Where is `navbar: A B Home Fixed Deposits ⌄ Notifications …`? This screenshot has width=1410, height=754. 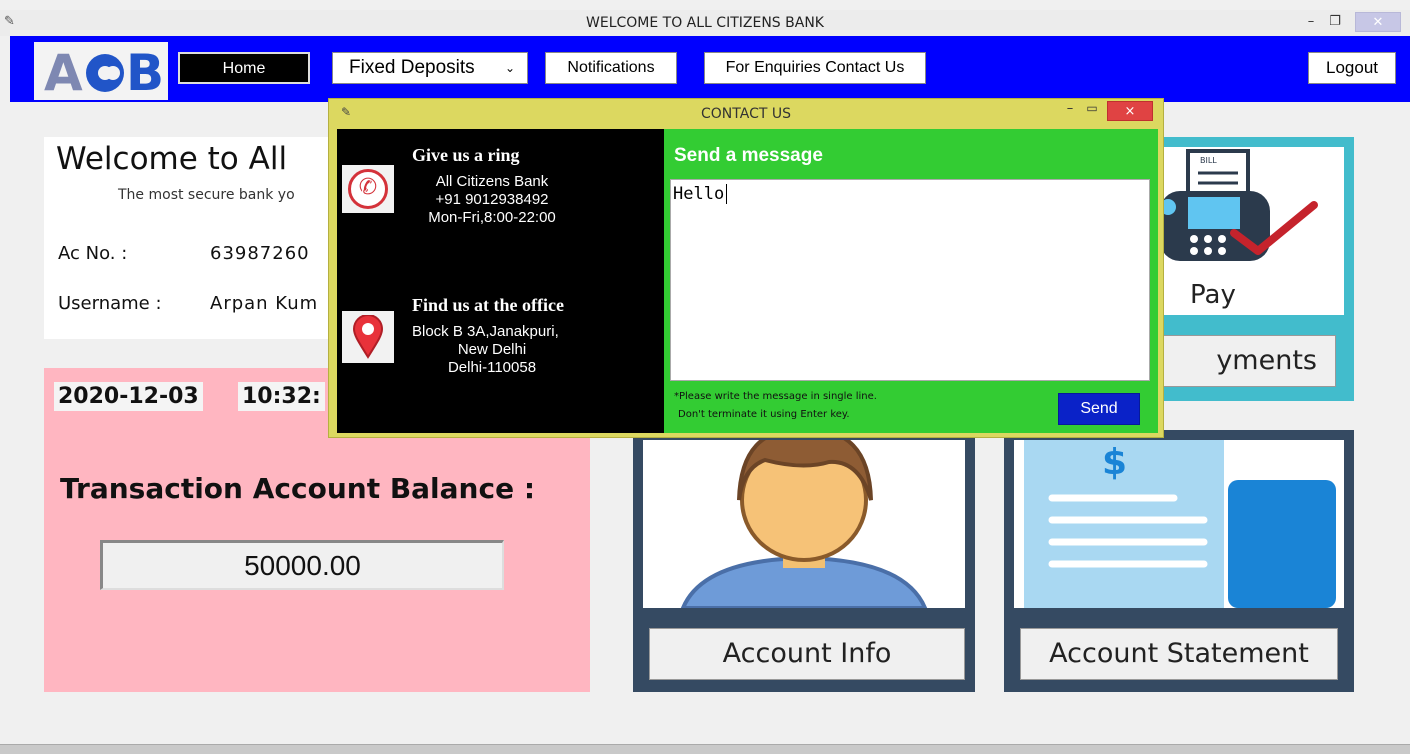
navbar: A B Home Fixed Deposits ⌄ Notifications … is located at coordinates (710, 69).